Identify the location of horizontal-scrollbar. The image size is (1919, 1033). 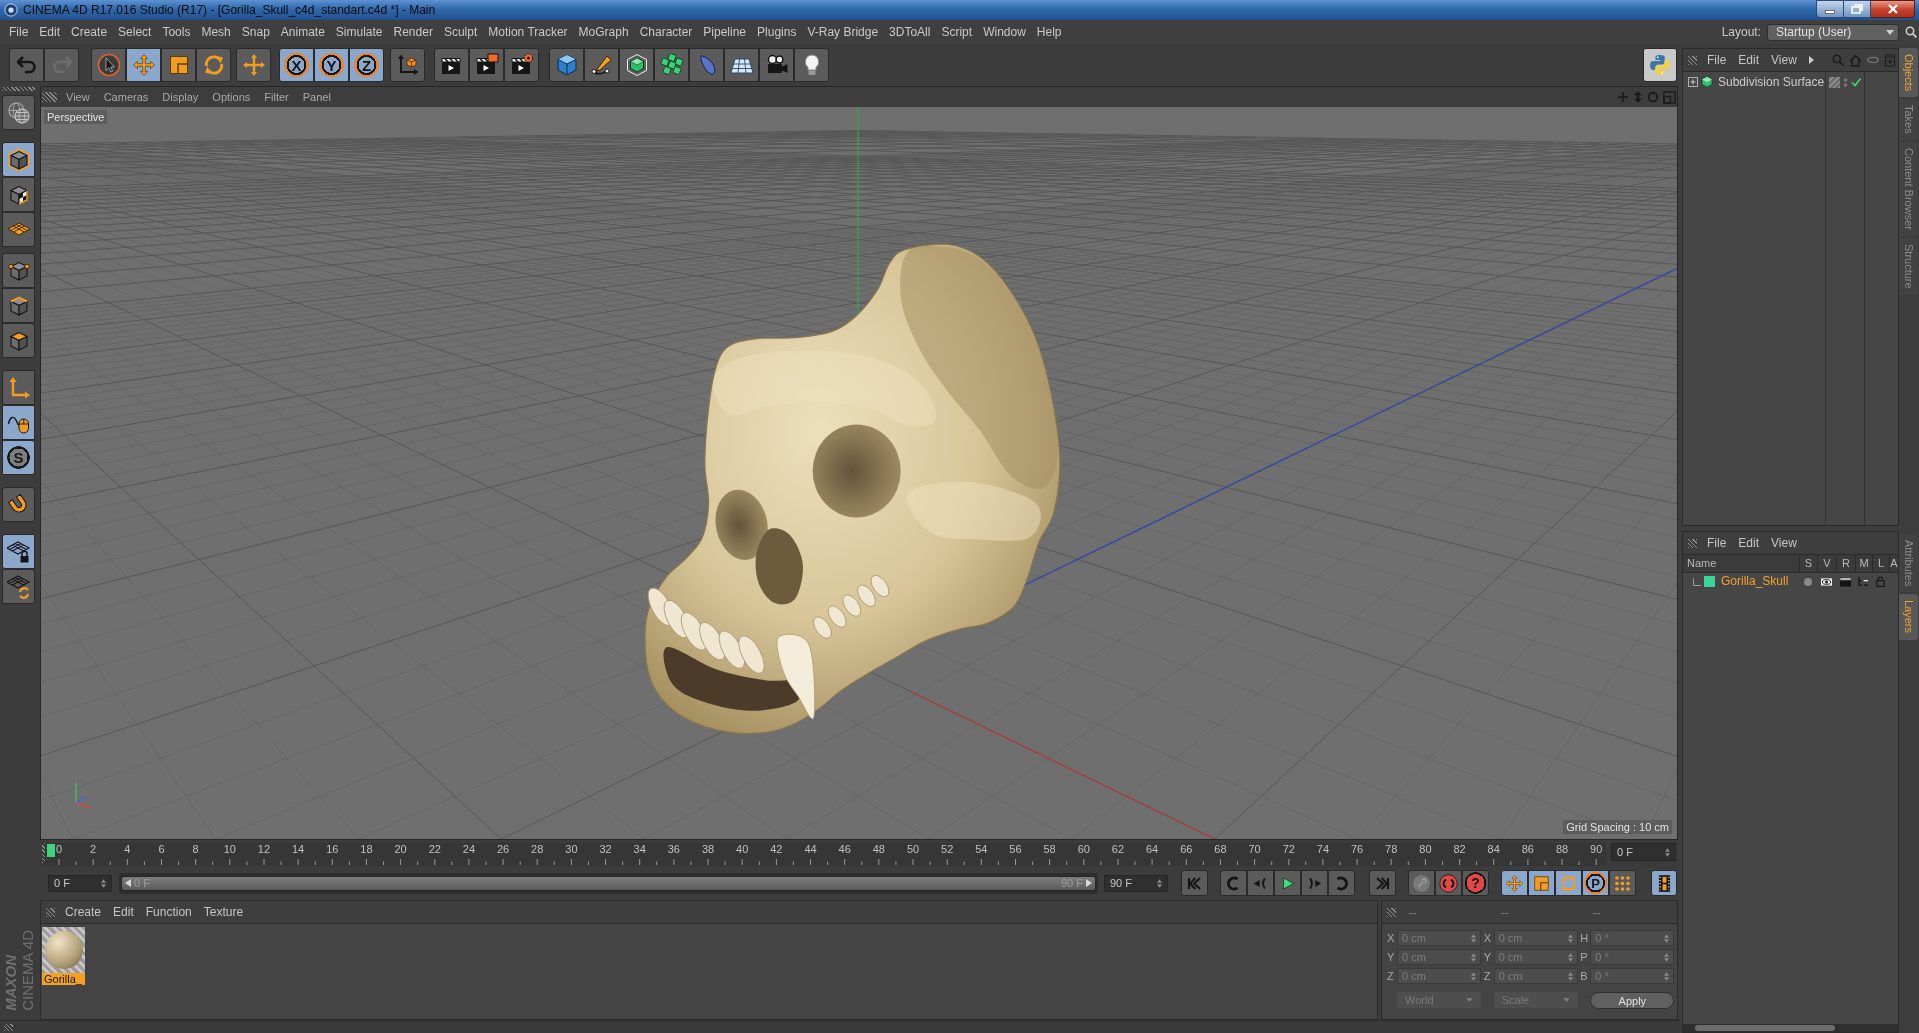
(1790, 1028).